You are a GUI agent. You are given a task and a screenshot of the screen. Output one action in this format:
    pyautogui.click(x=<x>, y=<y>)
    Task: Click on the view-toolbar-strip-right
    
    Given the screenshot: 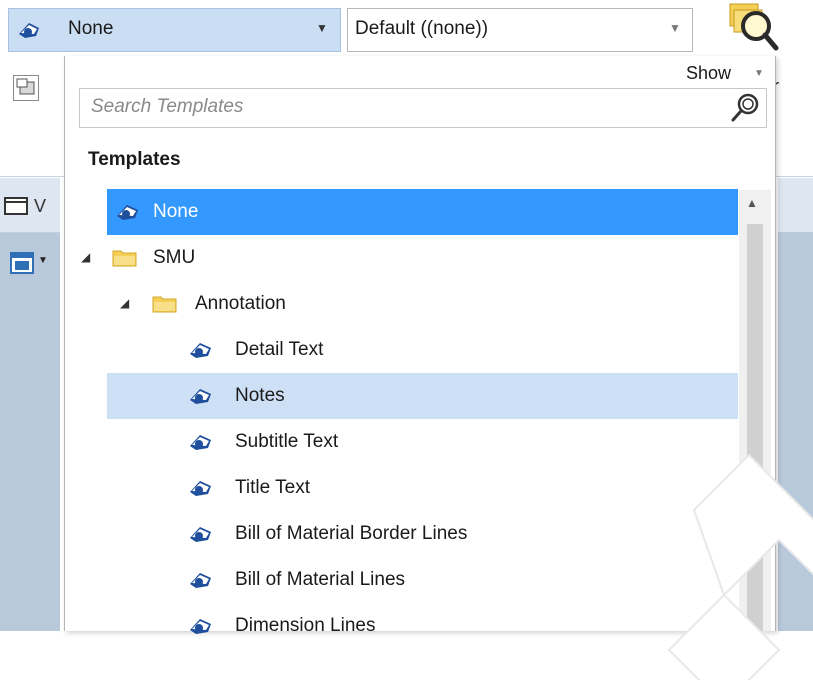 What is the action you would take?
    pyautogui.click(x=795, y=205)
    